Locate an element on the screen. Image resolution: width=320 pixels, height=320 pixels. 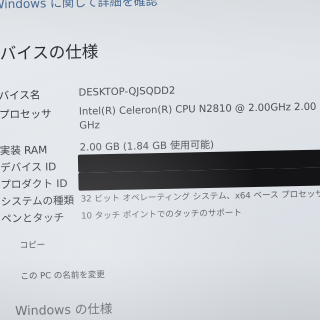
device-spec-title: バイスの仕様 is located at coordinates (49, 53).